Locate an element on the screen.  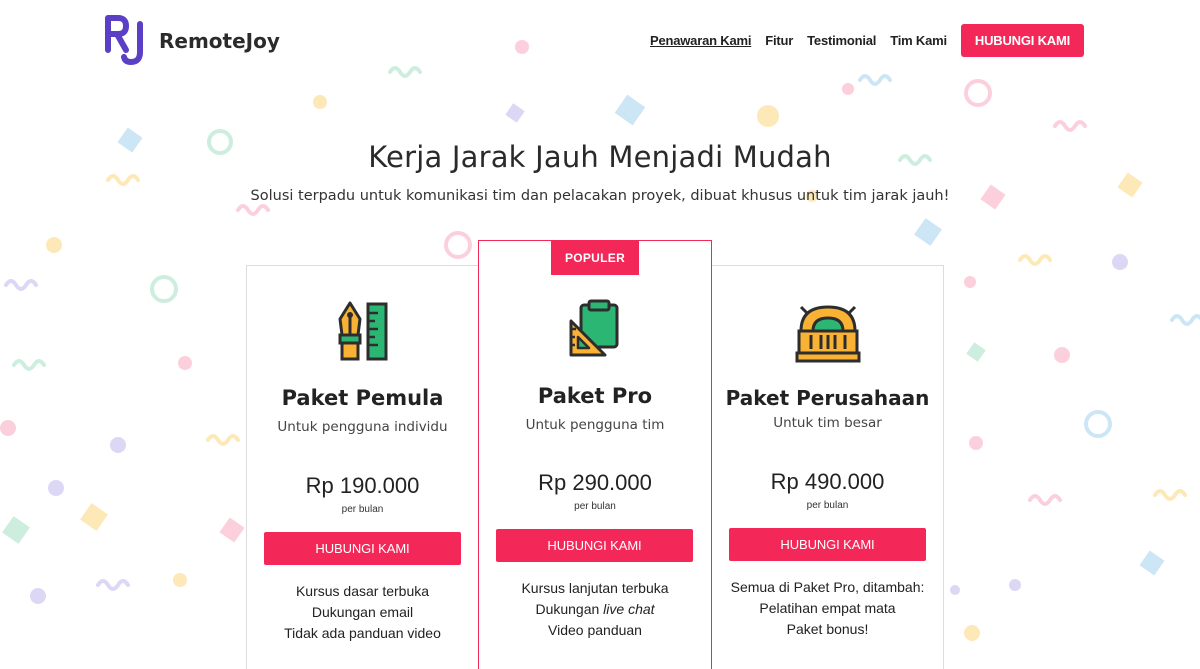
feature-item: Tidak ada panduan video is located at coordinates (362, 633).